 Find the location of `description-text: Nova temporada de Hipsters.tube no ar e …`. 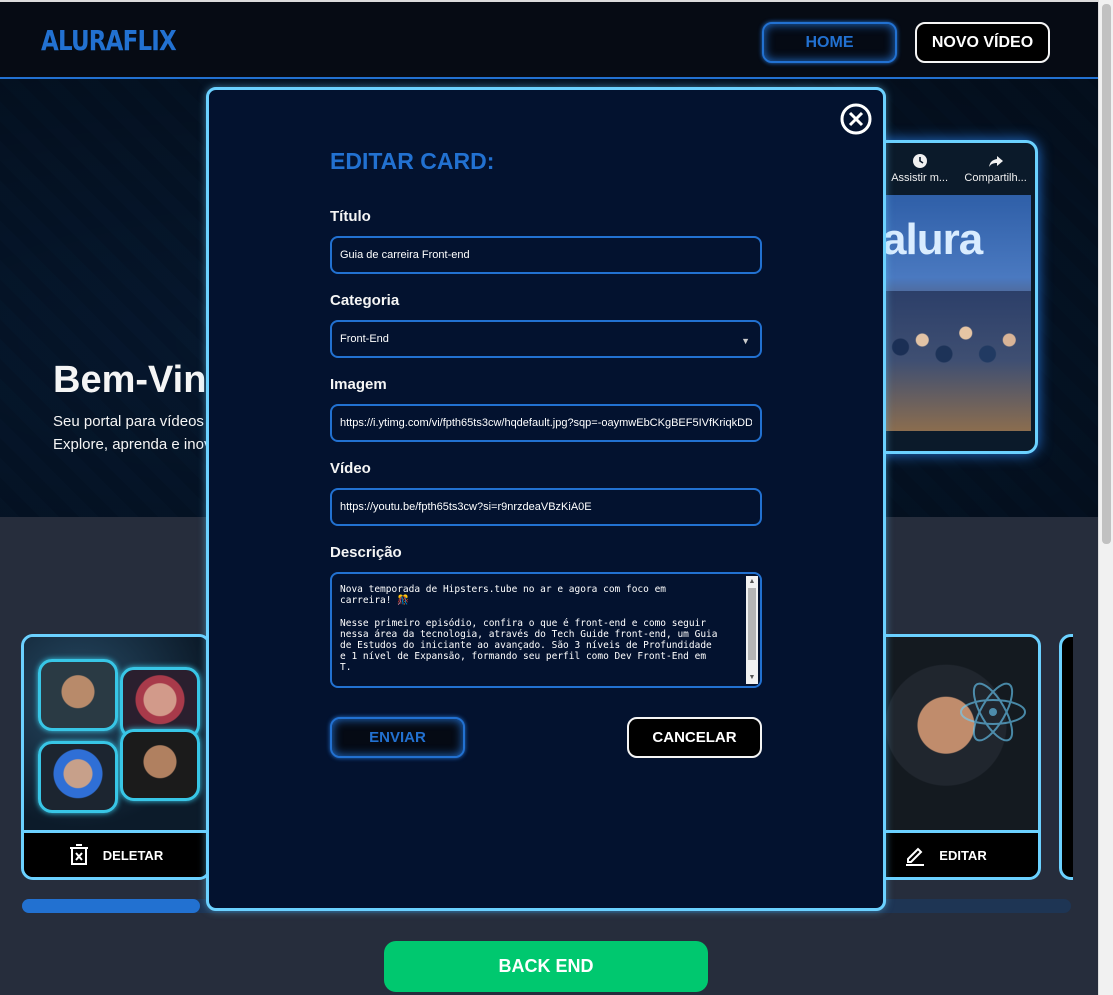

description-text: Nova temporada de Hipsters.tube no ar e … is located at coordinates (529, 629).